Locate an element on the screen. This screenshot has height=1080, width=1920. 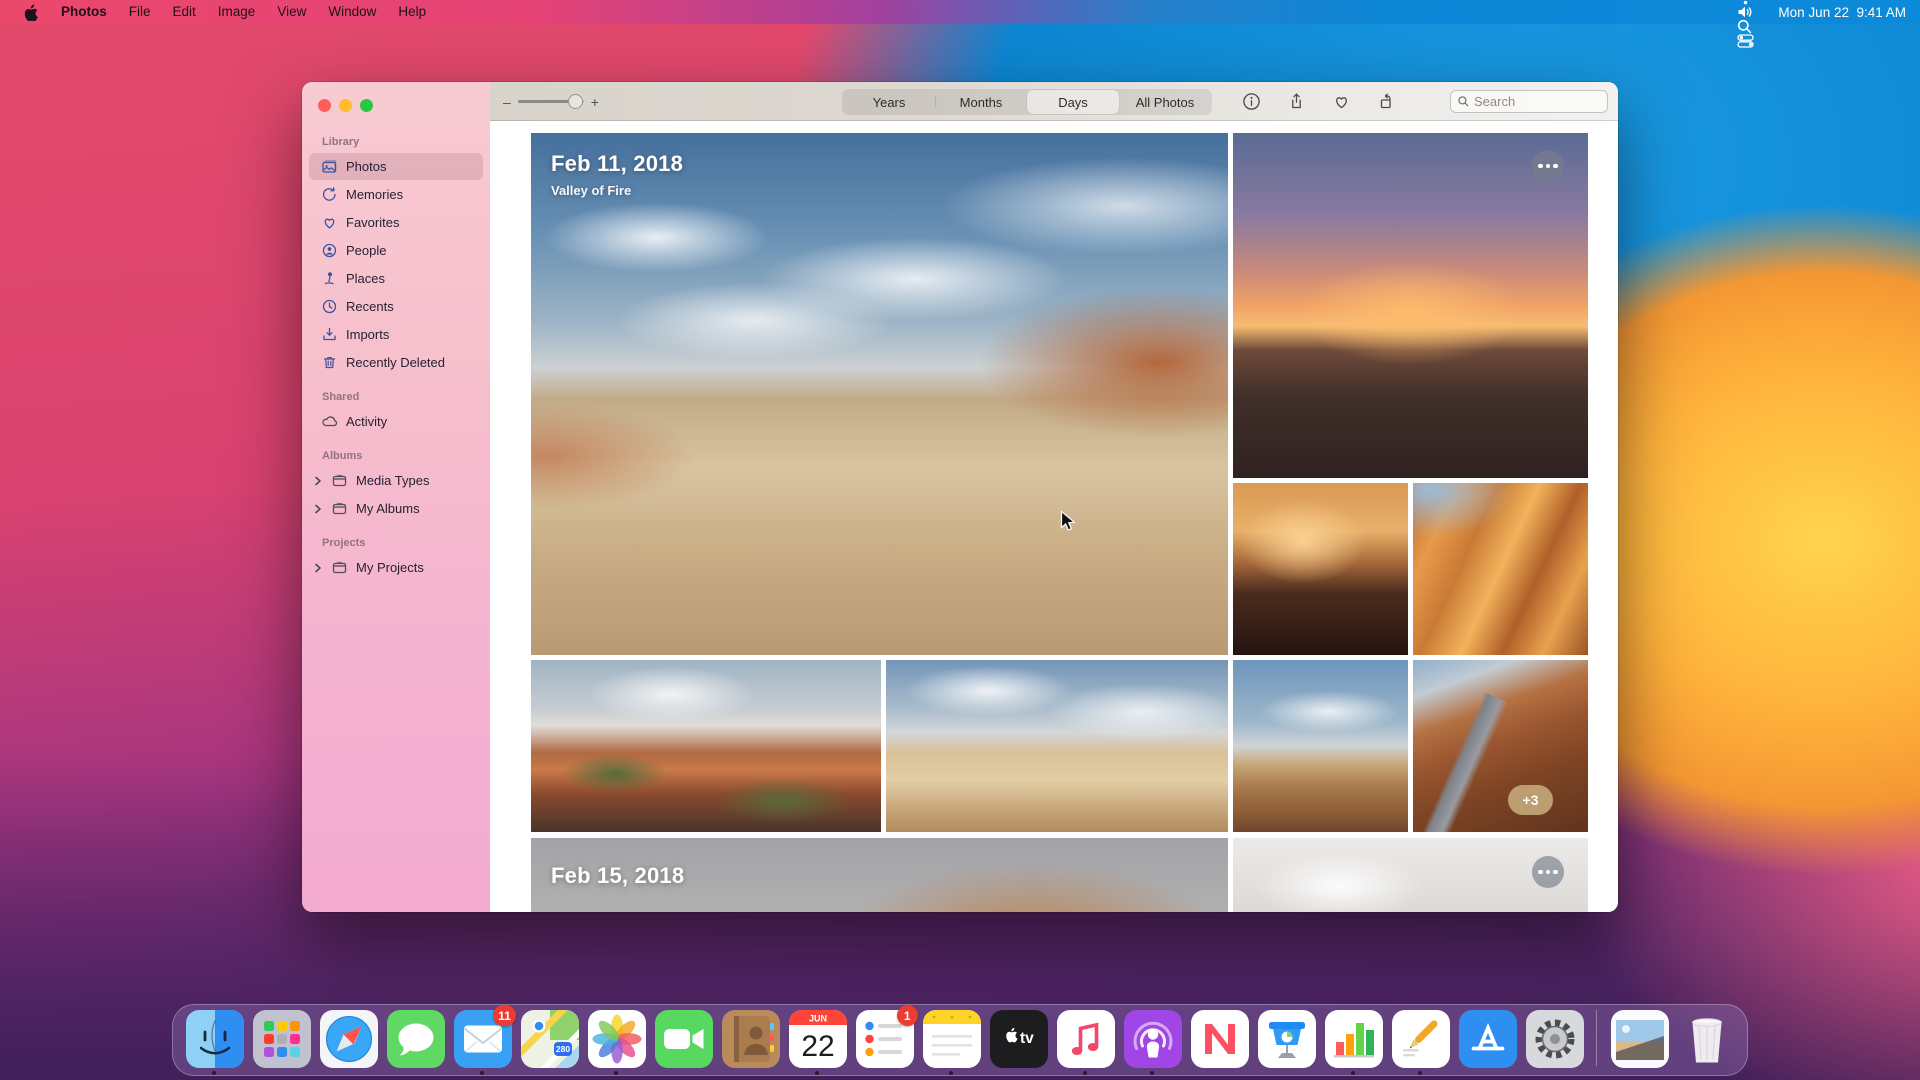
menu-edit: Edit is located at coordinates (184, 11).